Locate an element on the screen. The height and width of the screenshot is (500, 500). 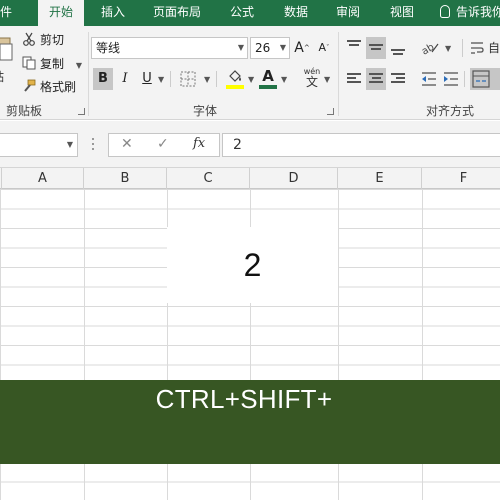
top-align-button is located at coordinates (354, 48).